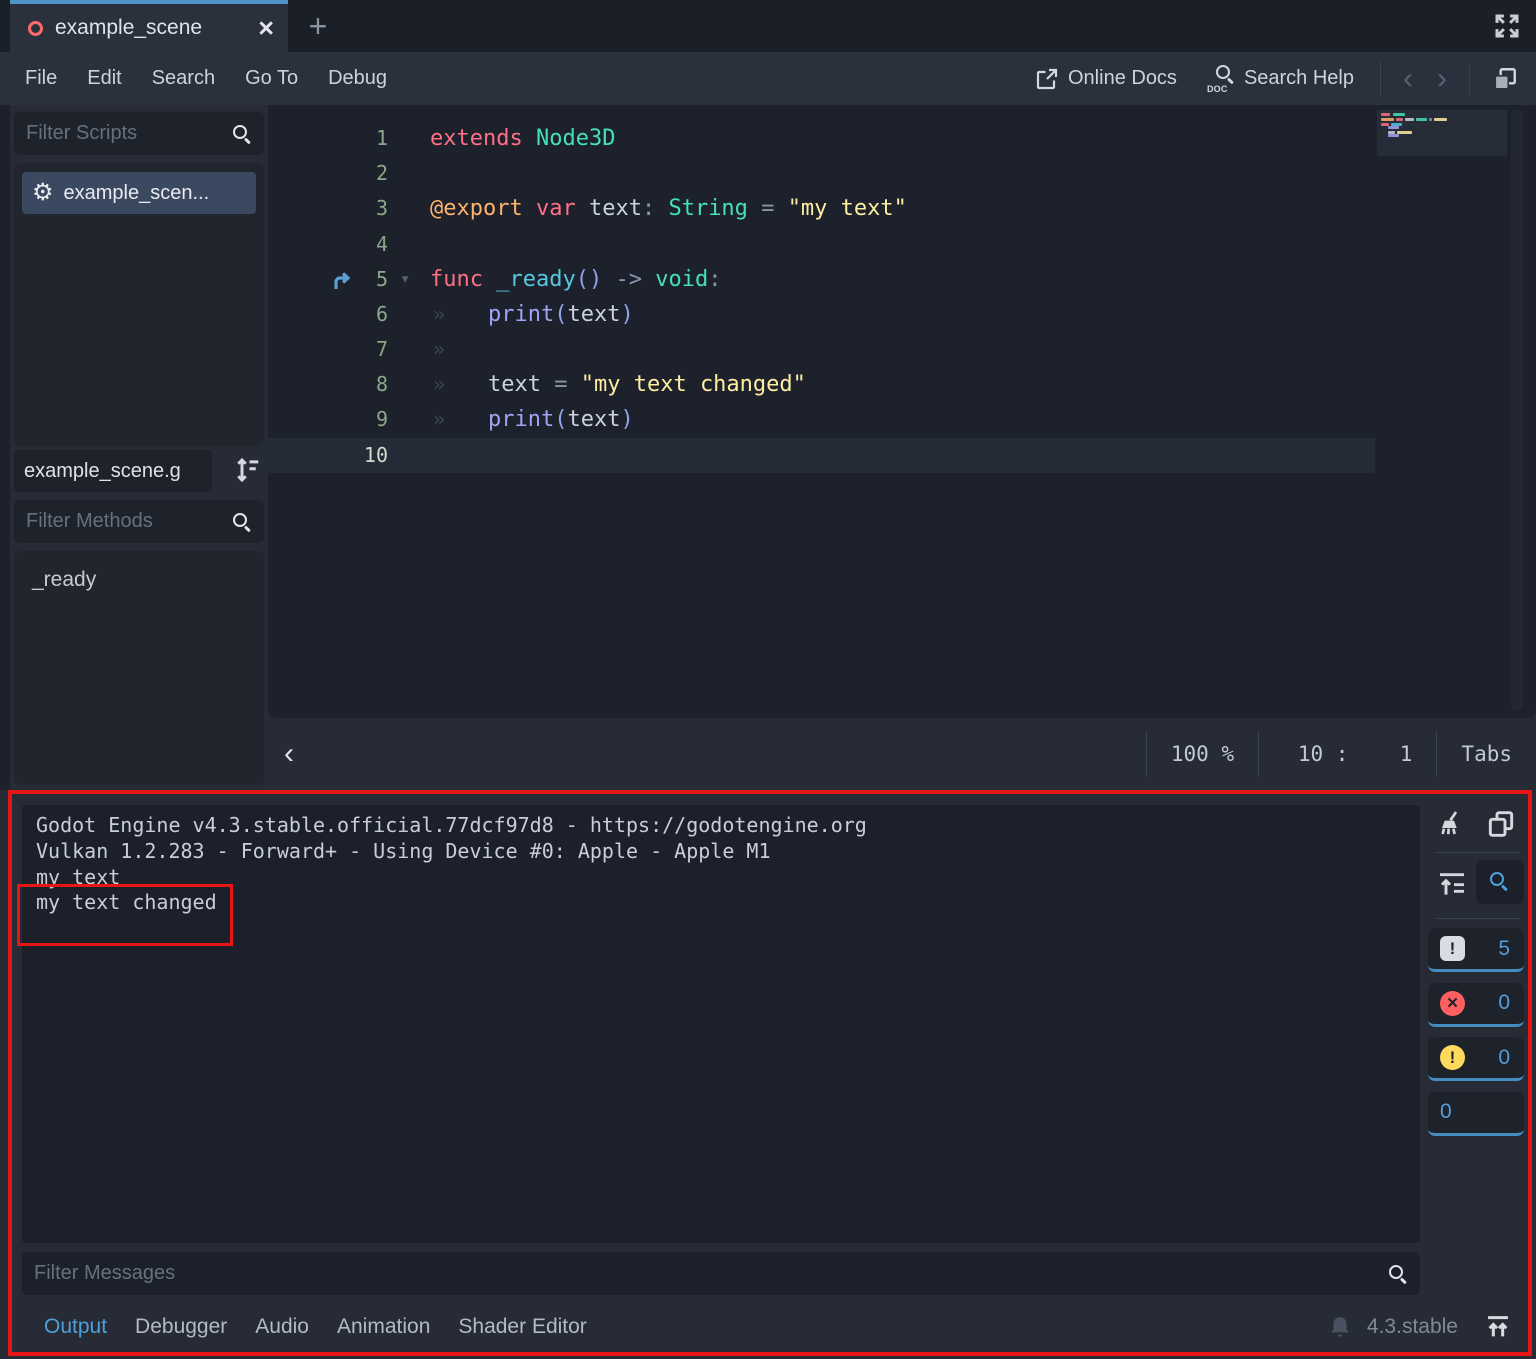  I want to click on filter-methods-field, so click(139, 521).